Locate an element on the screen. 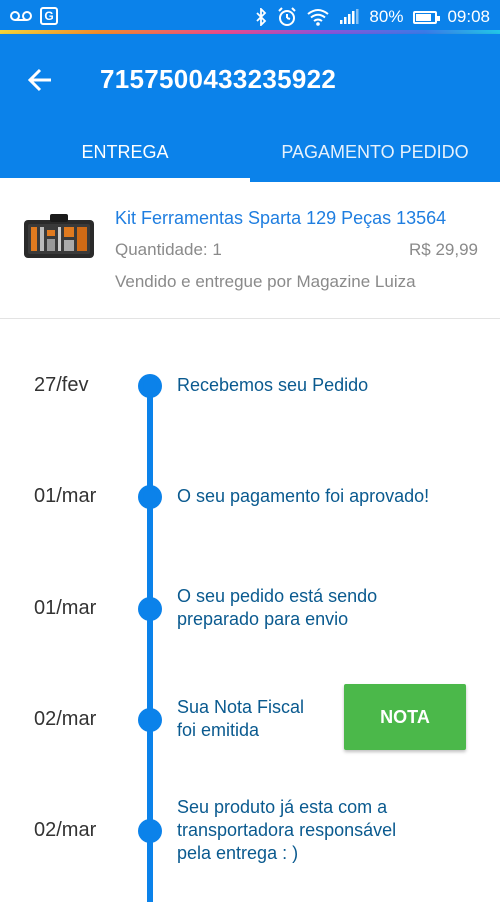 Image resolution: width=500 pixels, height=902 pixels. timeline-text-line: Recebemos seu Pedido is located at coordinates (273, 385).